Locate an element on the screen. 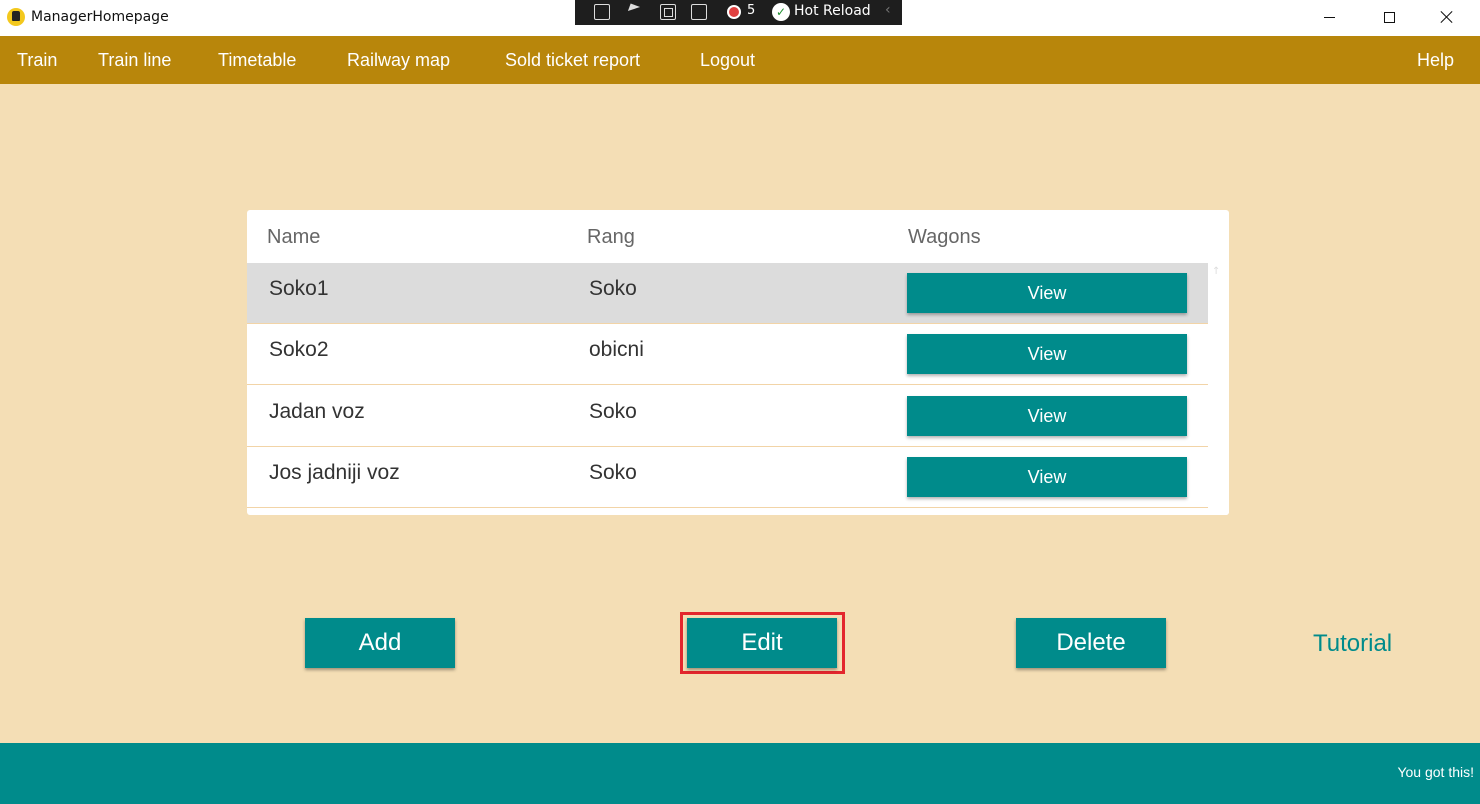 Image resolution: width=1480 pixels, height=804 pixels. binding-failures-icon is located at coordinates (734, 12).